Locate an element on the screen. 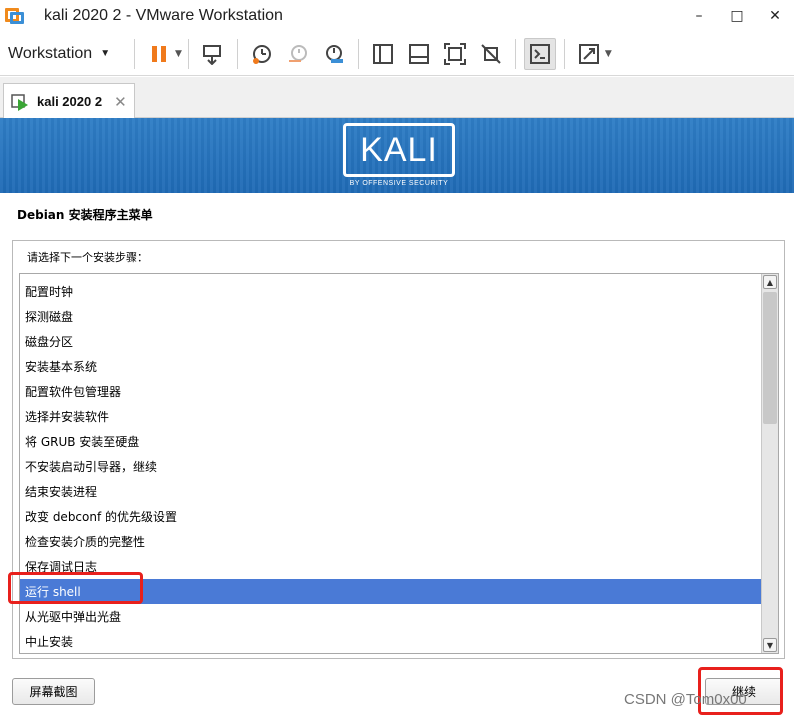 The image size is (794, 718). thumbnail-bar-icon is located at coordinates (418, 53).